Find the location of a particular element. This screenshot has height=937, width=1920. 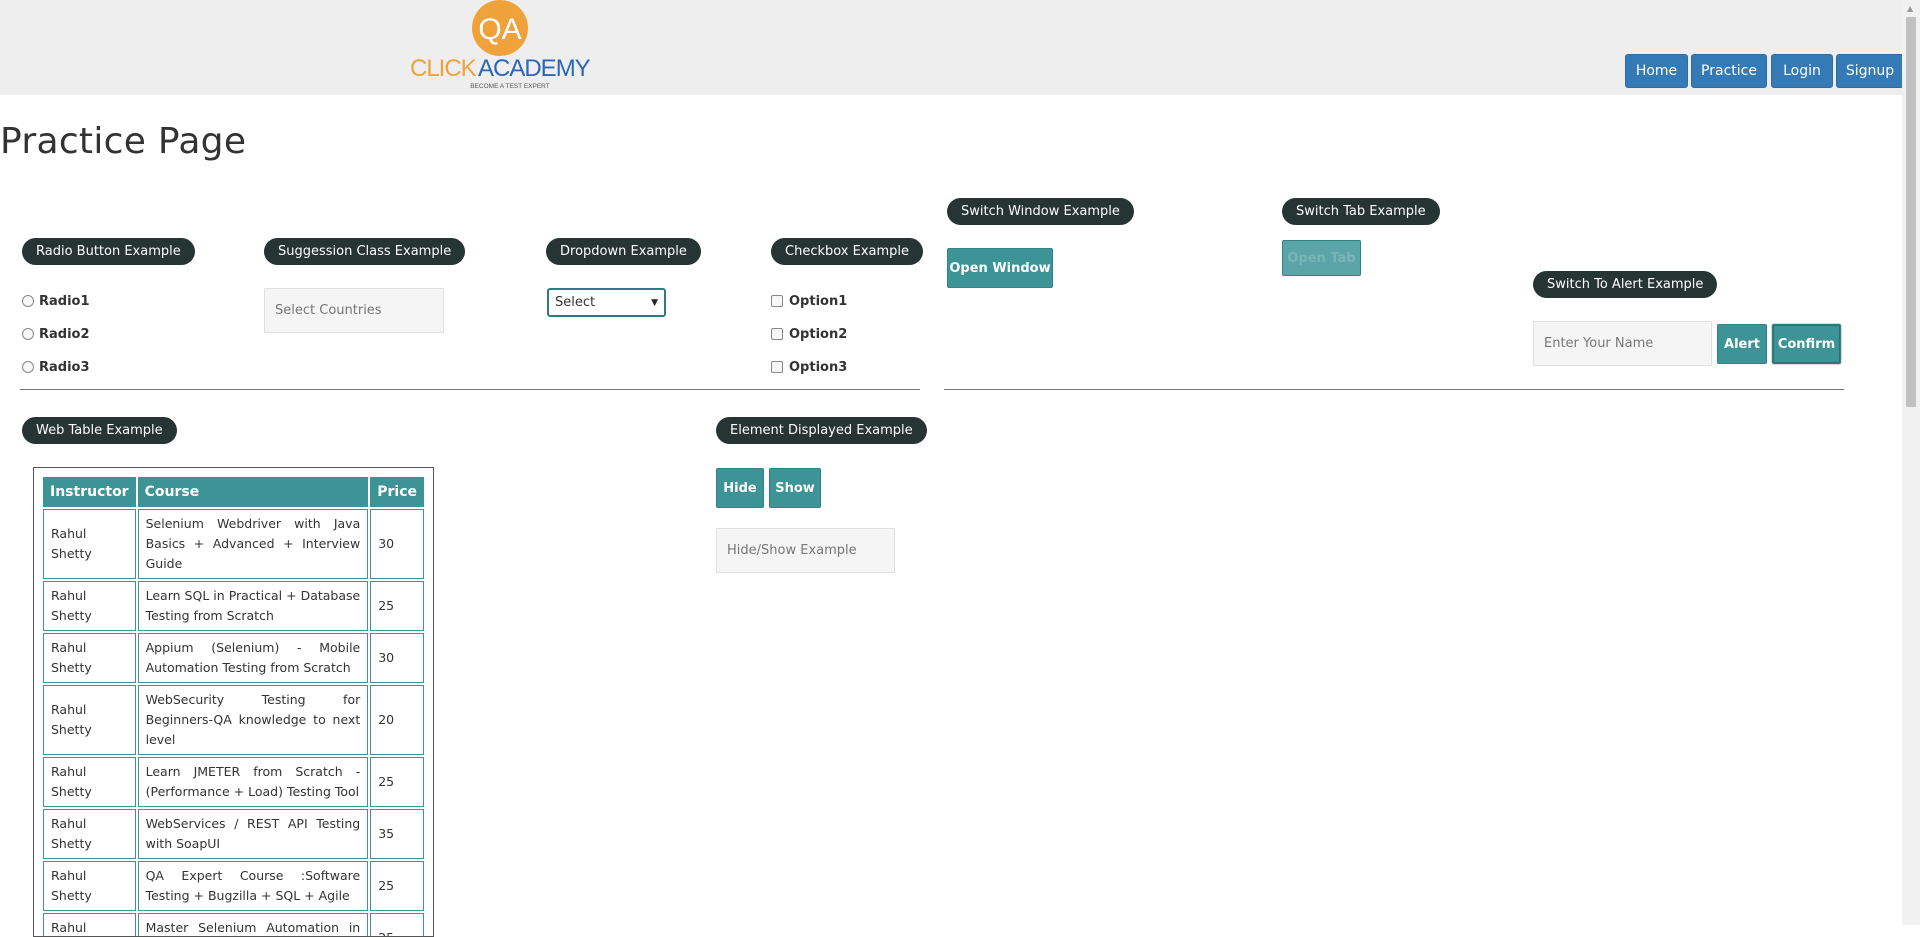

hide-button: Hide is located at coordinates (740, 488).